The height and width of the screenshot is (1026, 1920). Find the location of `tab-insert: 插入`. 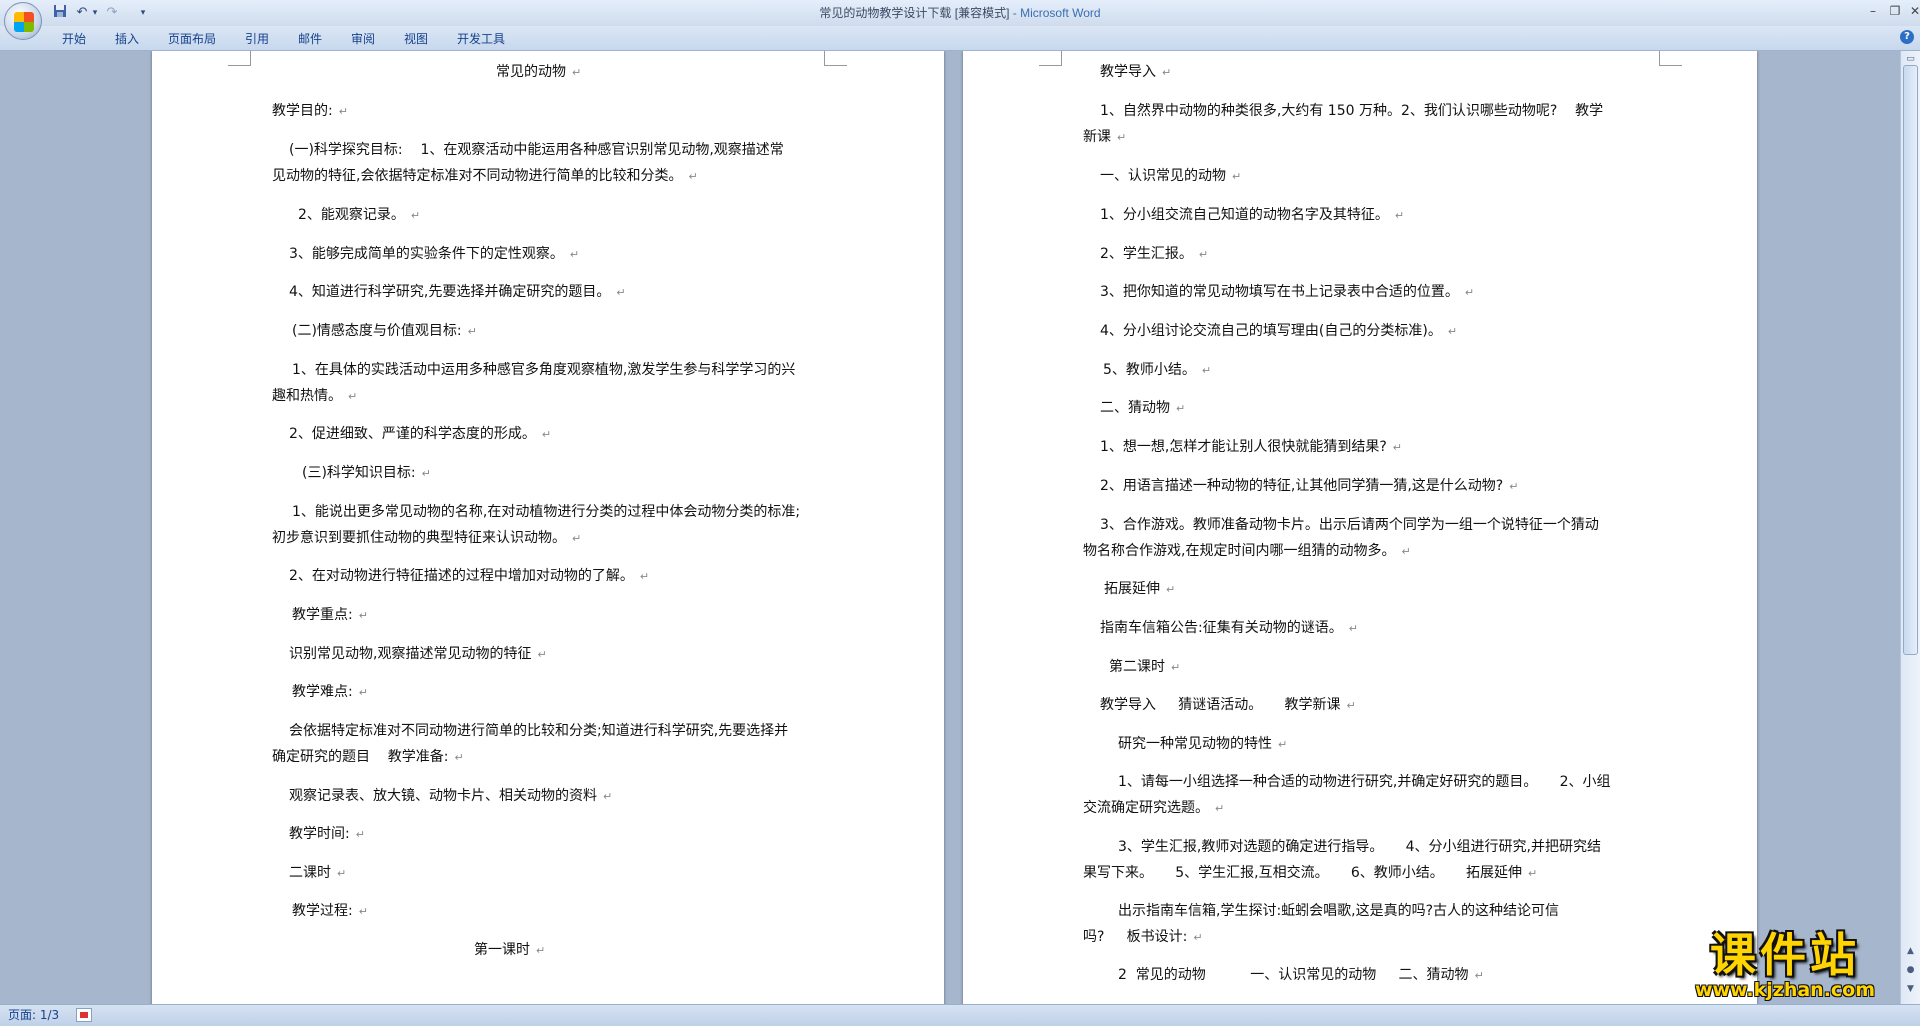

tab-insert: 插入 is located at coordinates (127, 39).